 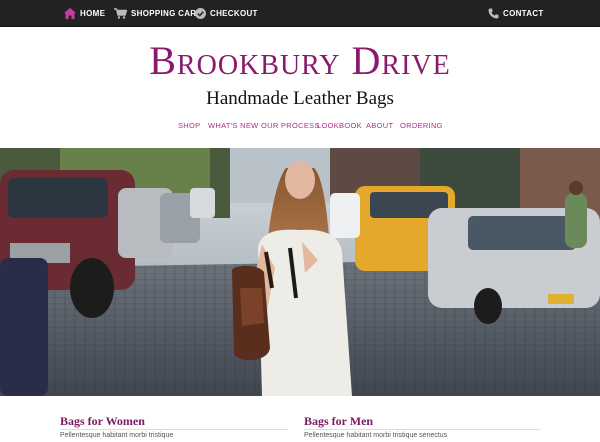 I want to click on top-nav-home: HOME, so click(x=84, y=13).